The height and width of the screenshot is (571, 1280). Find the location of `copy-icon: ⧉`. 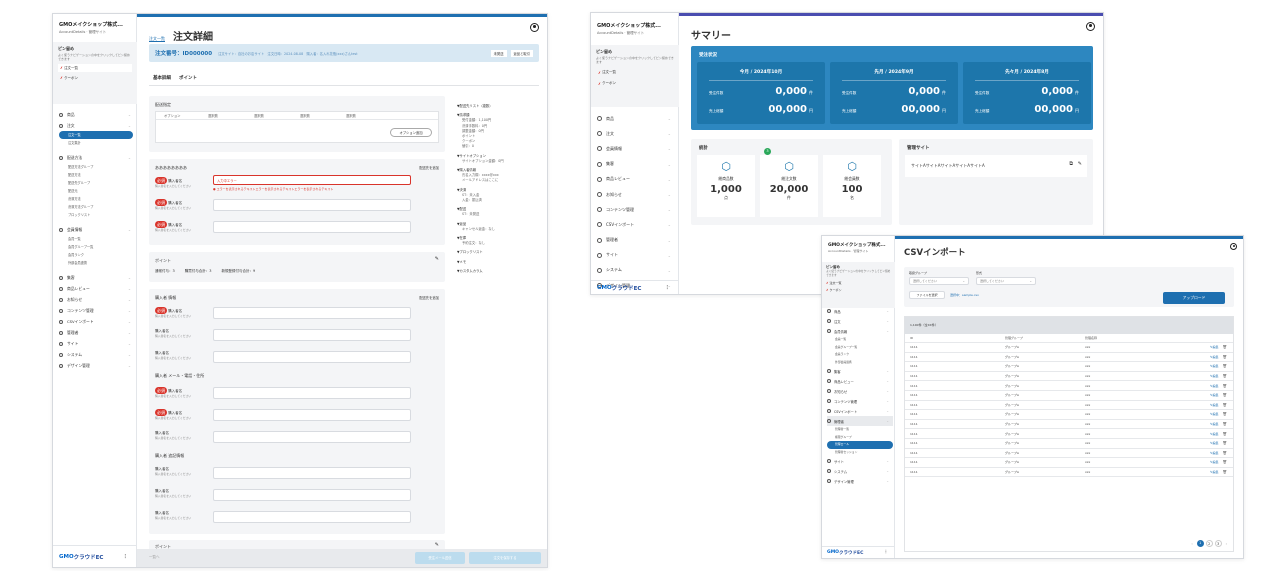

copy-icon: ⧉ is located at coordinates (1071, 164).